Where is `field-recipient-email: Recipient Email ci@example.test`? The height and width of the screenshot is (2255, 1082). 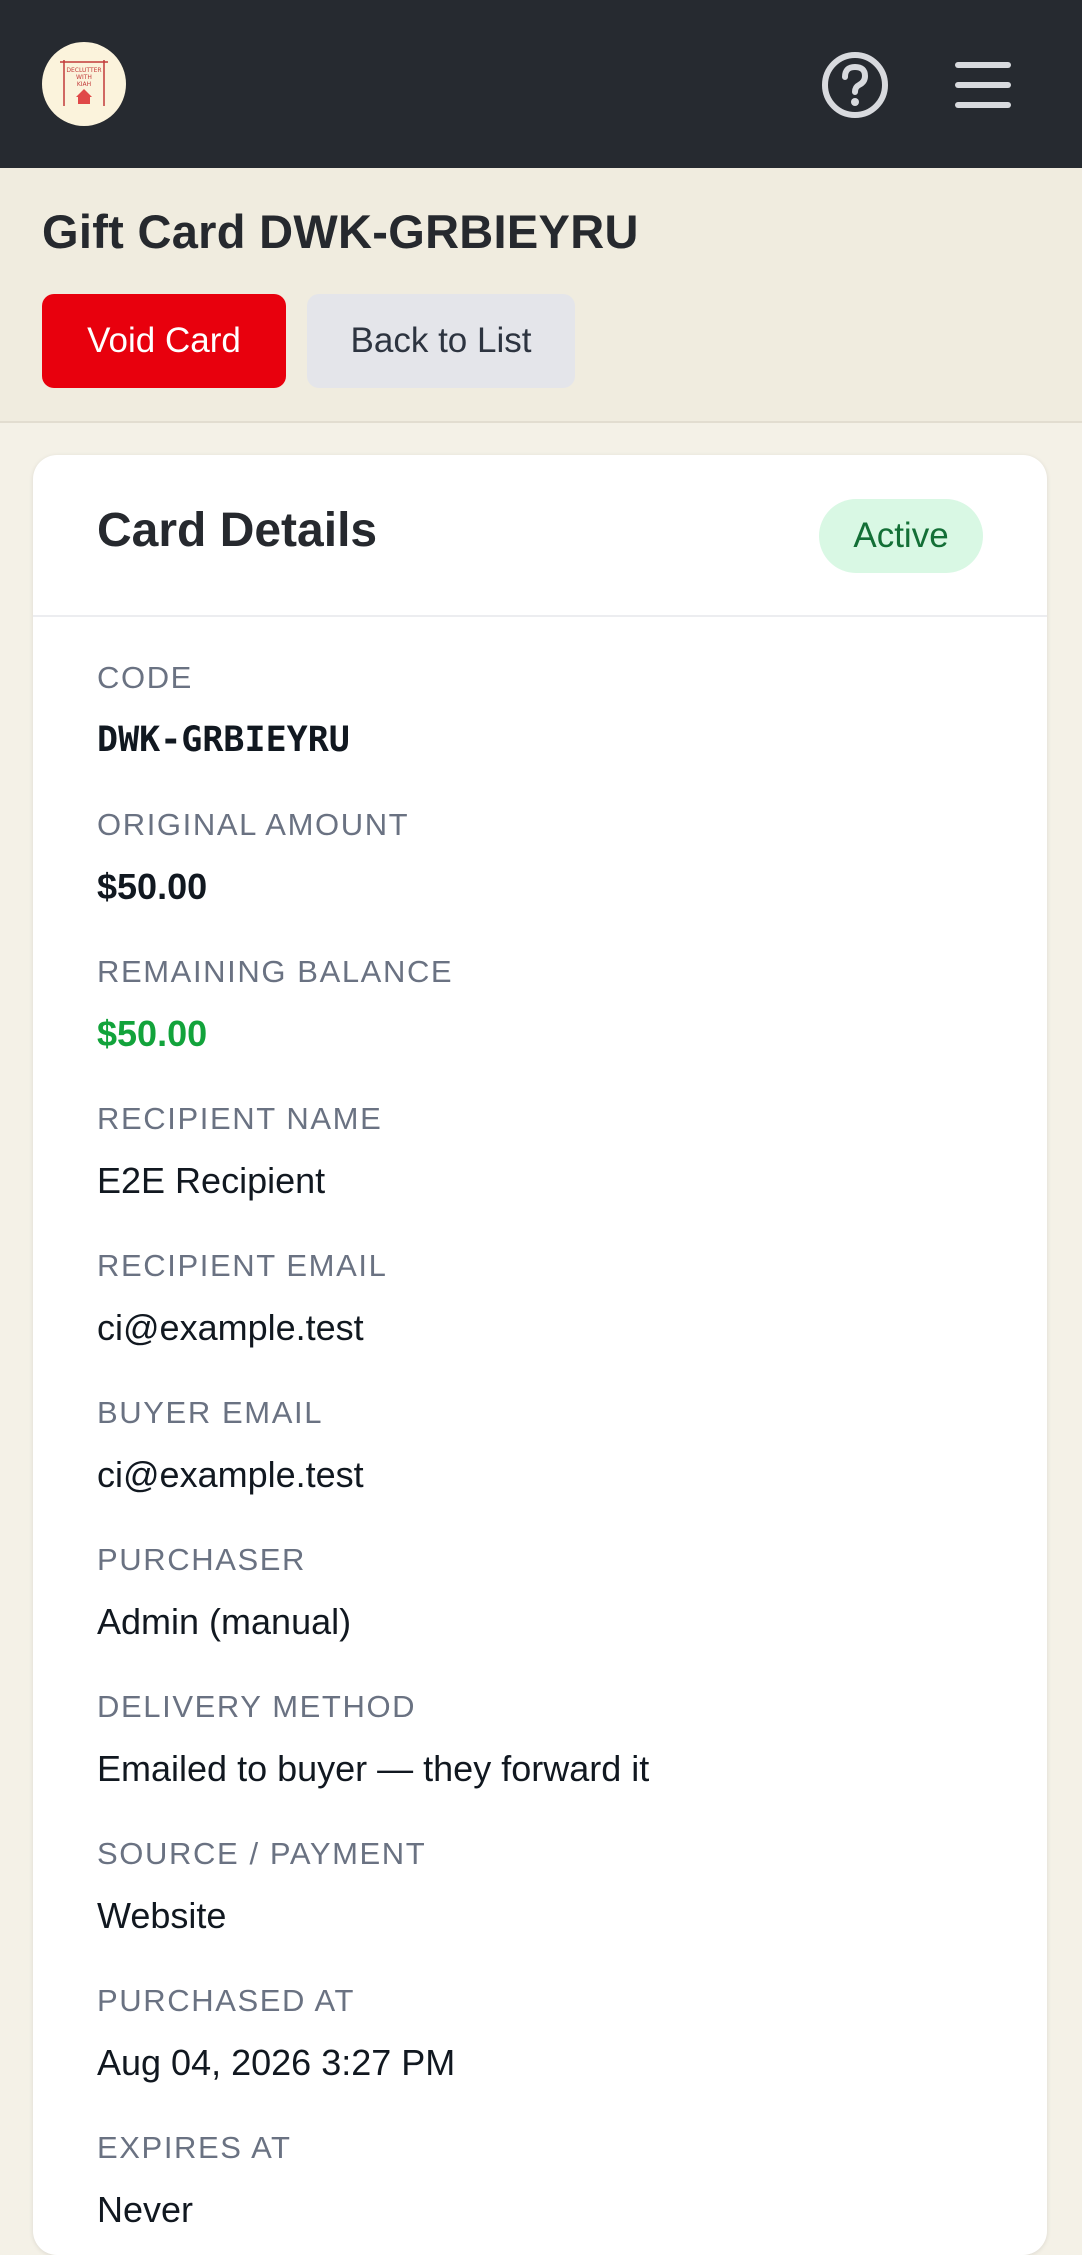 field-recipient-email: Recipient Email ci@example.test is located at coordinates (242, 1298).